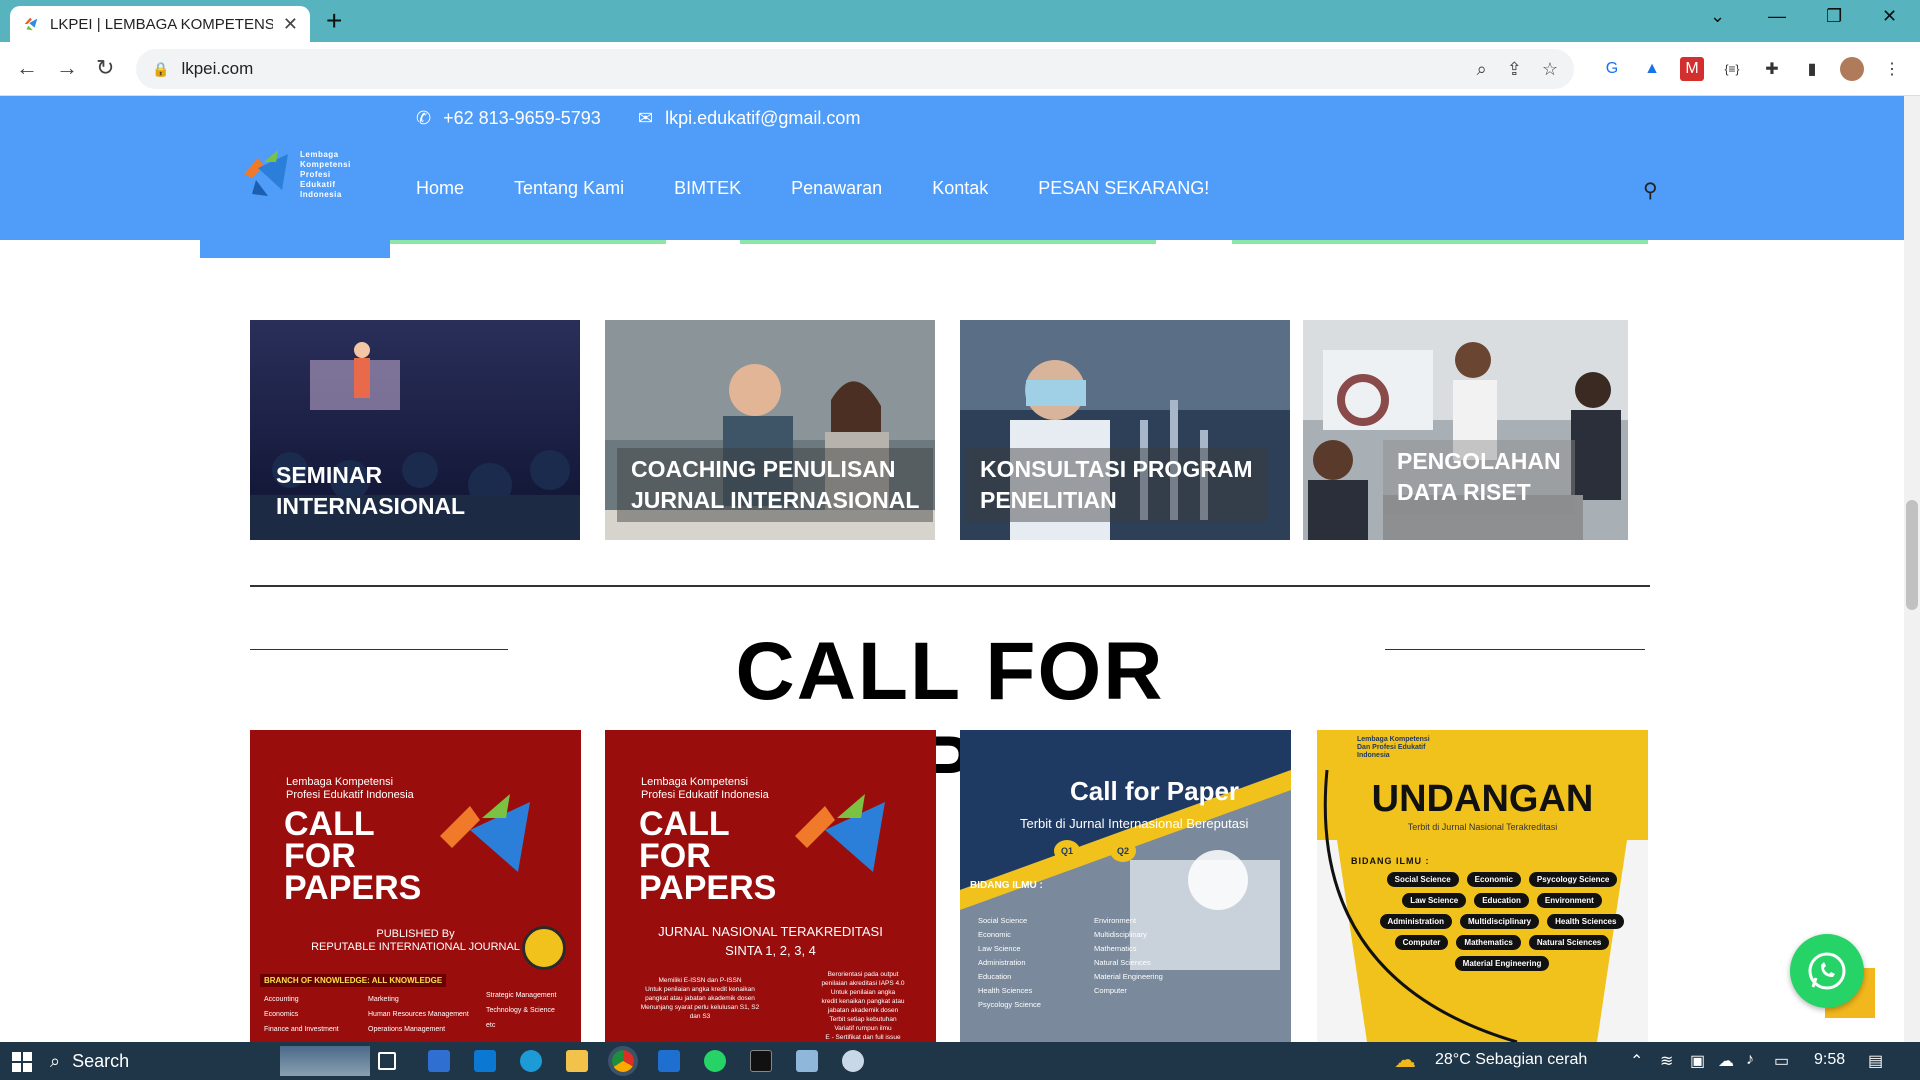 The width and height of the screenshot is (1920, 1080). What do you see at coordinates (715, 1061) in the screenshot?
I see `whatsapp-taskbar-icon` at bounding box center [715, 1061].